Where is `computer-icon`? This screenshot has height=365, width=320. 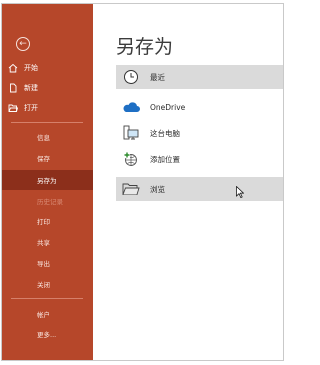 computer-icon is located at coordinates (131, 133).